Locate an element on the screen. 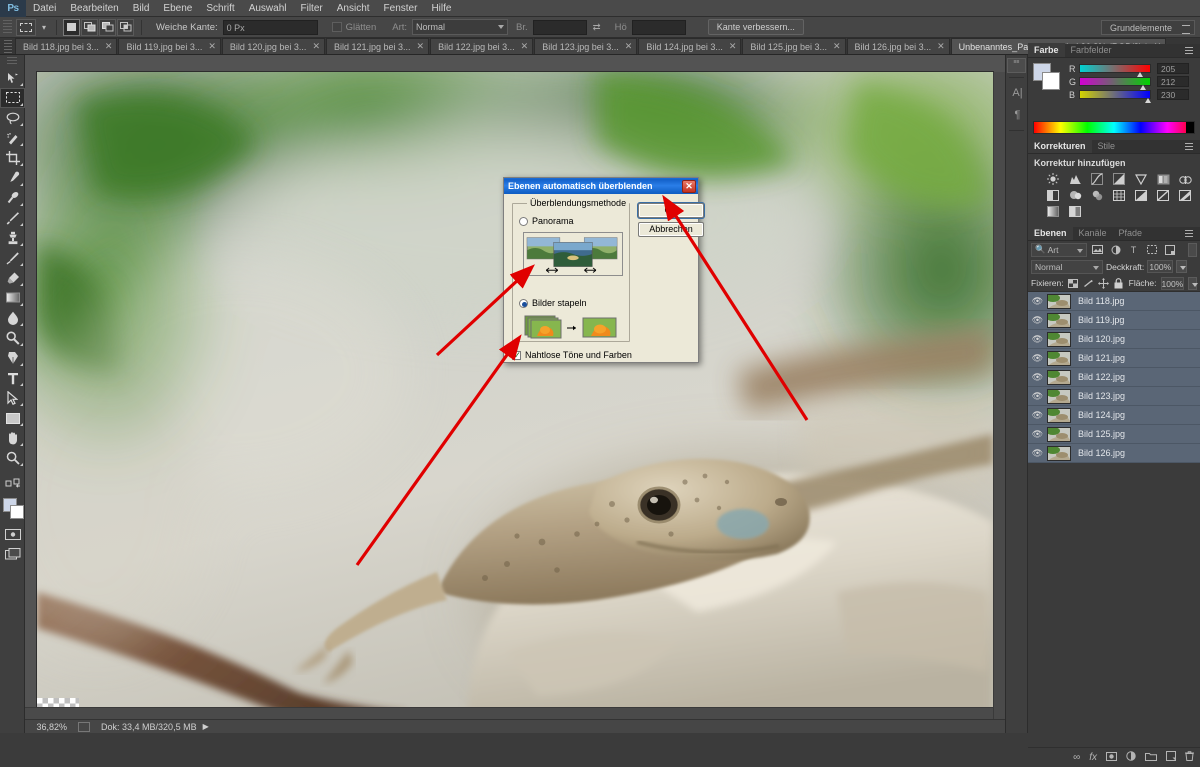  opacity-stepper is located at coordinates (1182, 266).